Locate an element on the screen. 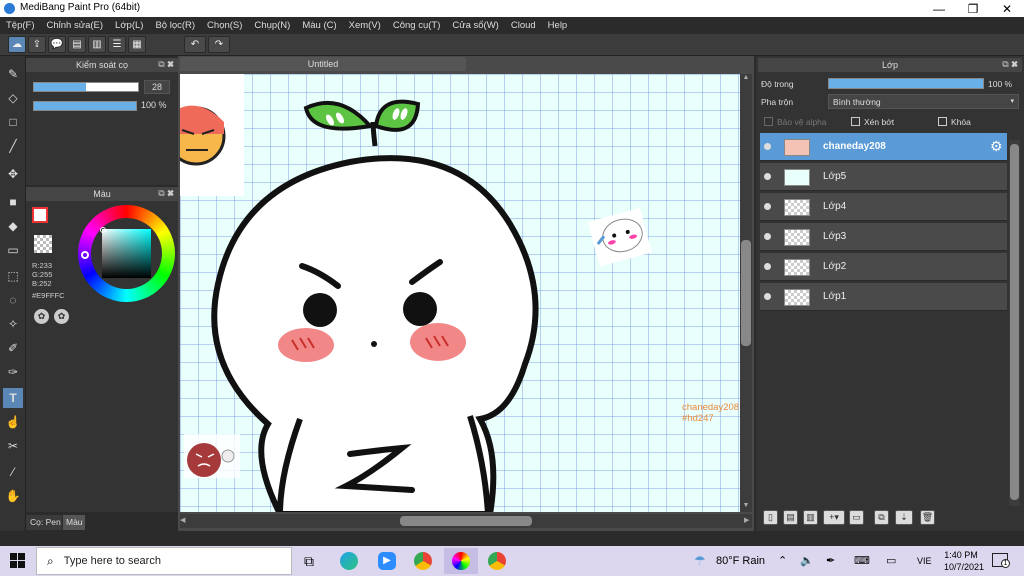  fill-rect-tool-icon: ■ is located at coordinates (13, 202).